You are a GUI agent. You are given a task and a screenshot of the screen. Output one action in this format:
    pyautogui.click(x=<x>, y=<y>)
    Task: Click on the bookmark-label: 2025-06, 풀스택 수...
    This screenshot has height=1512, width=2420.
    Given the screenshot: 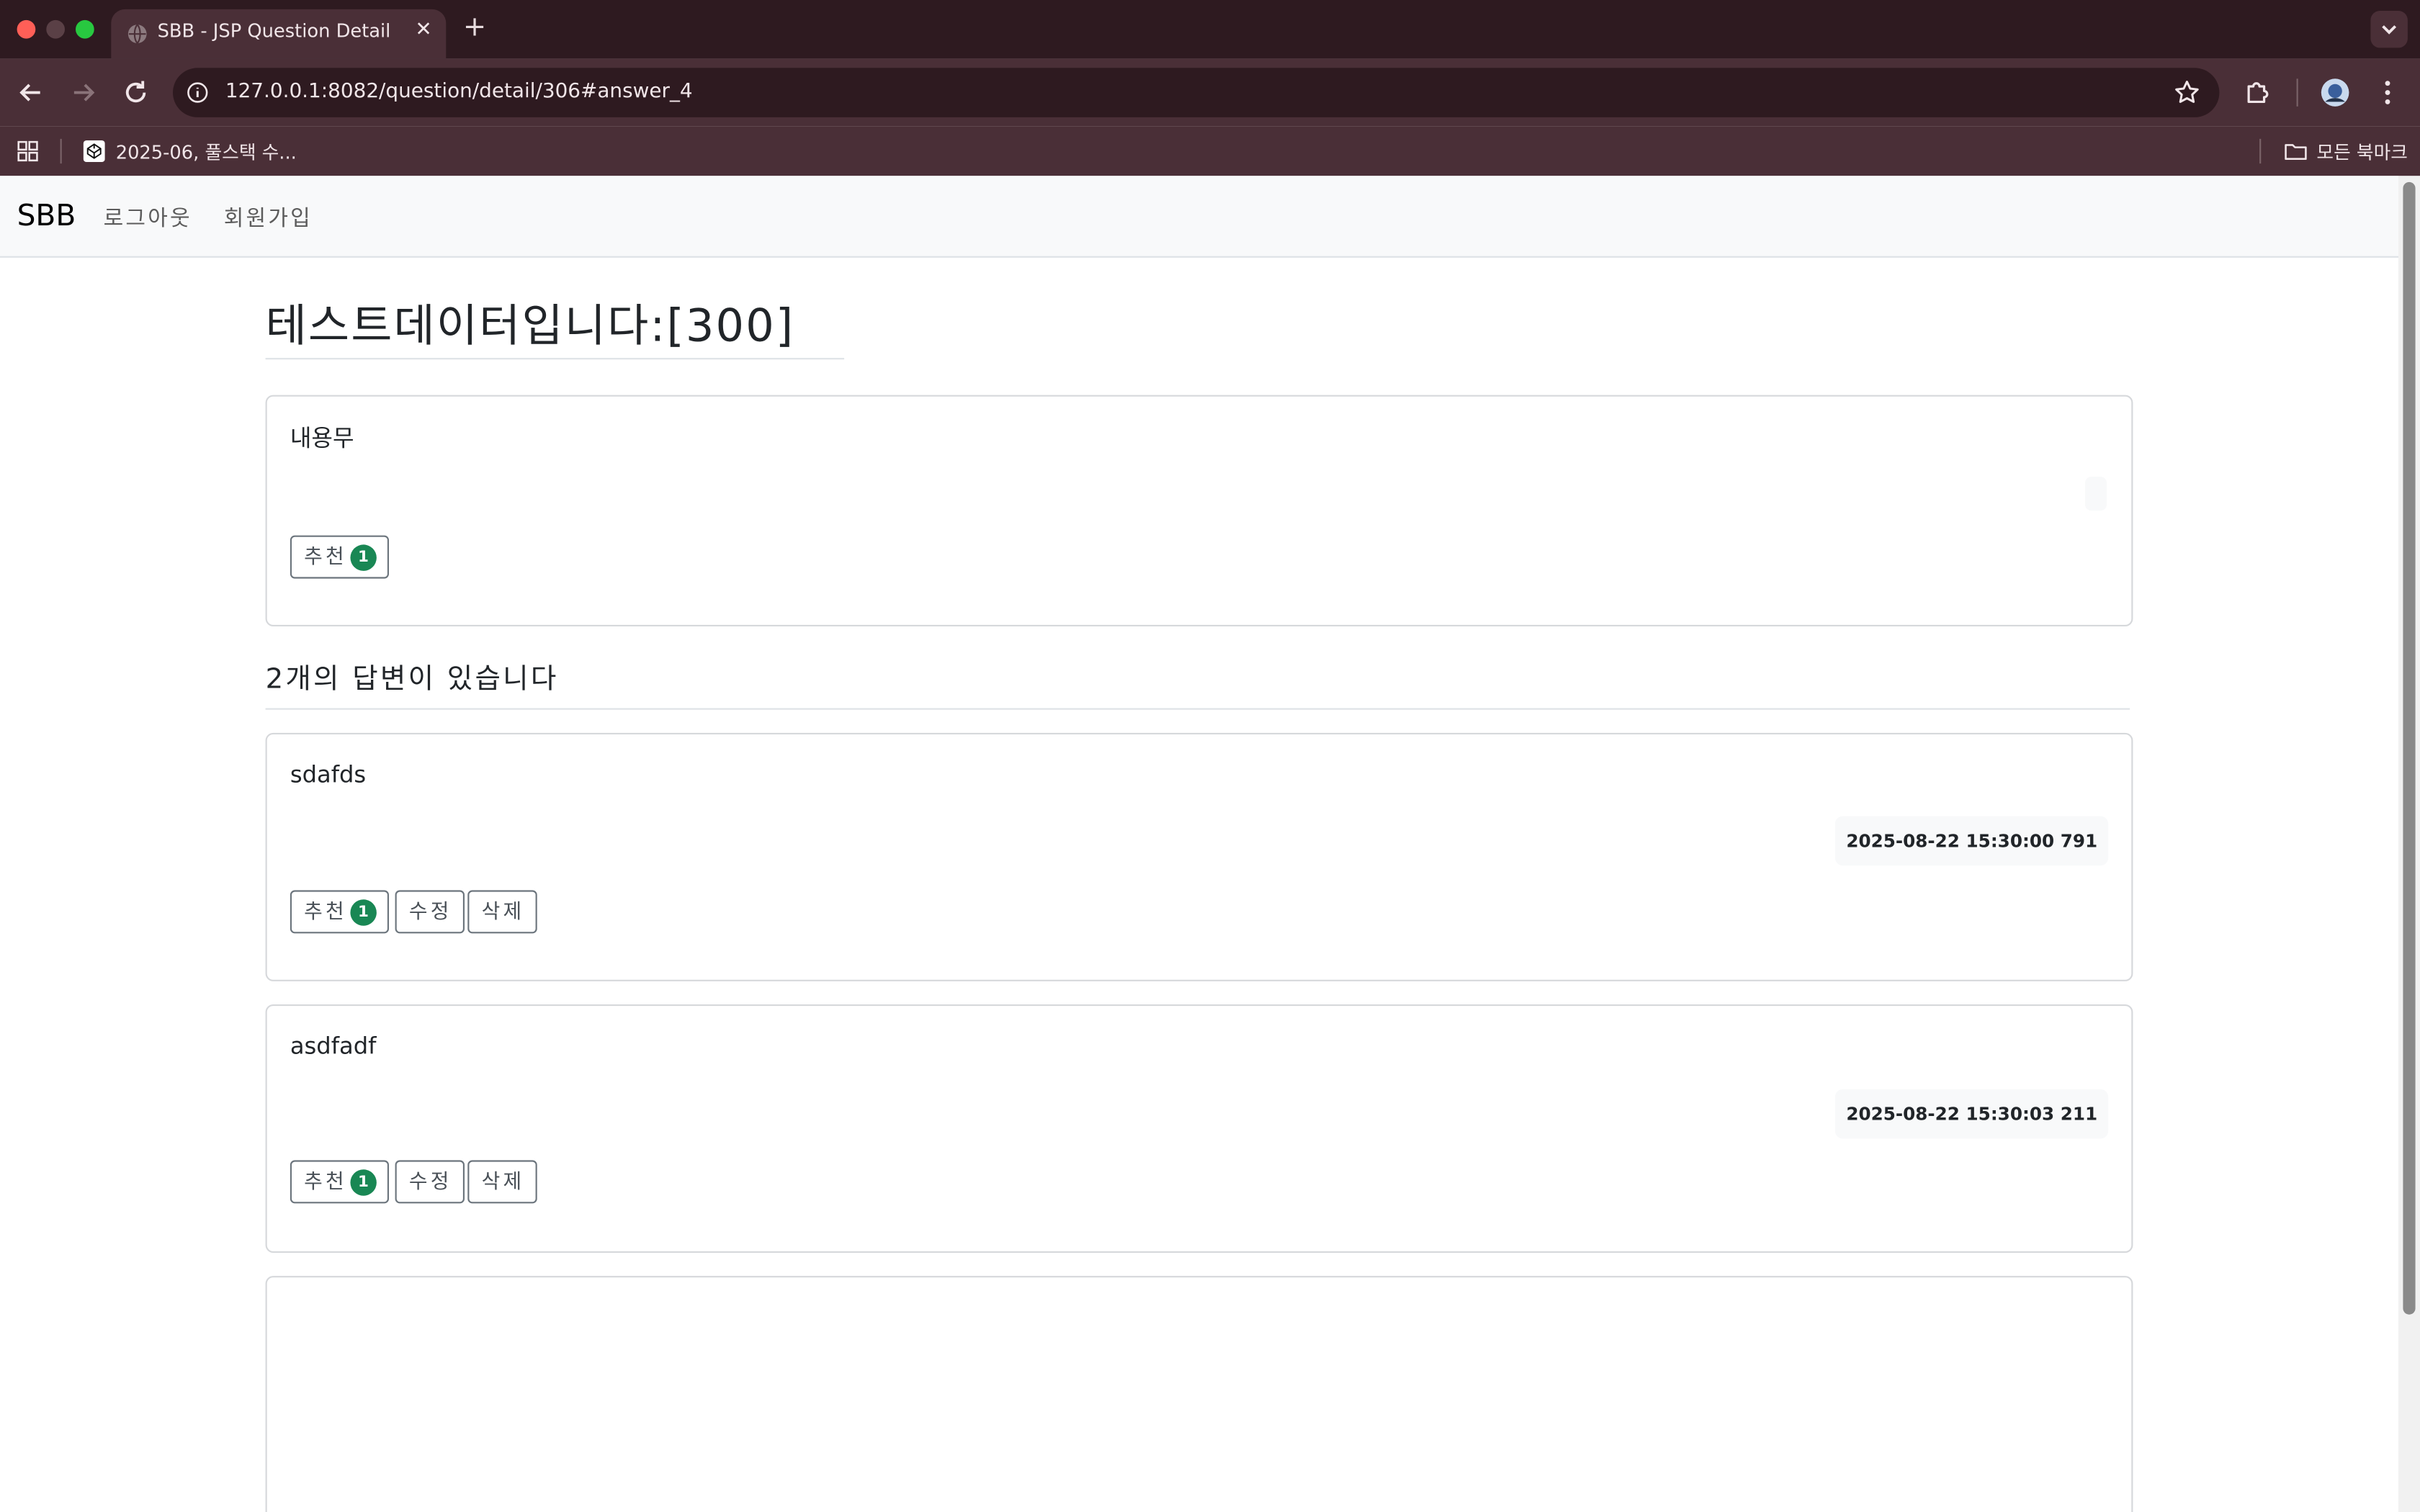 What is the action you would take?
    pyautogui.click(x=206, y=153)
    